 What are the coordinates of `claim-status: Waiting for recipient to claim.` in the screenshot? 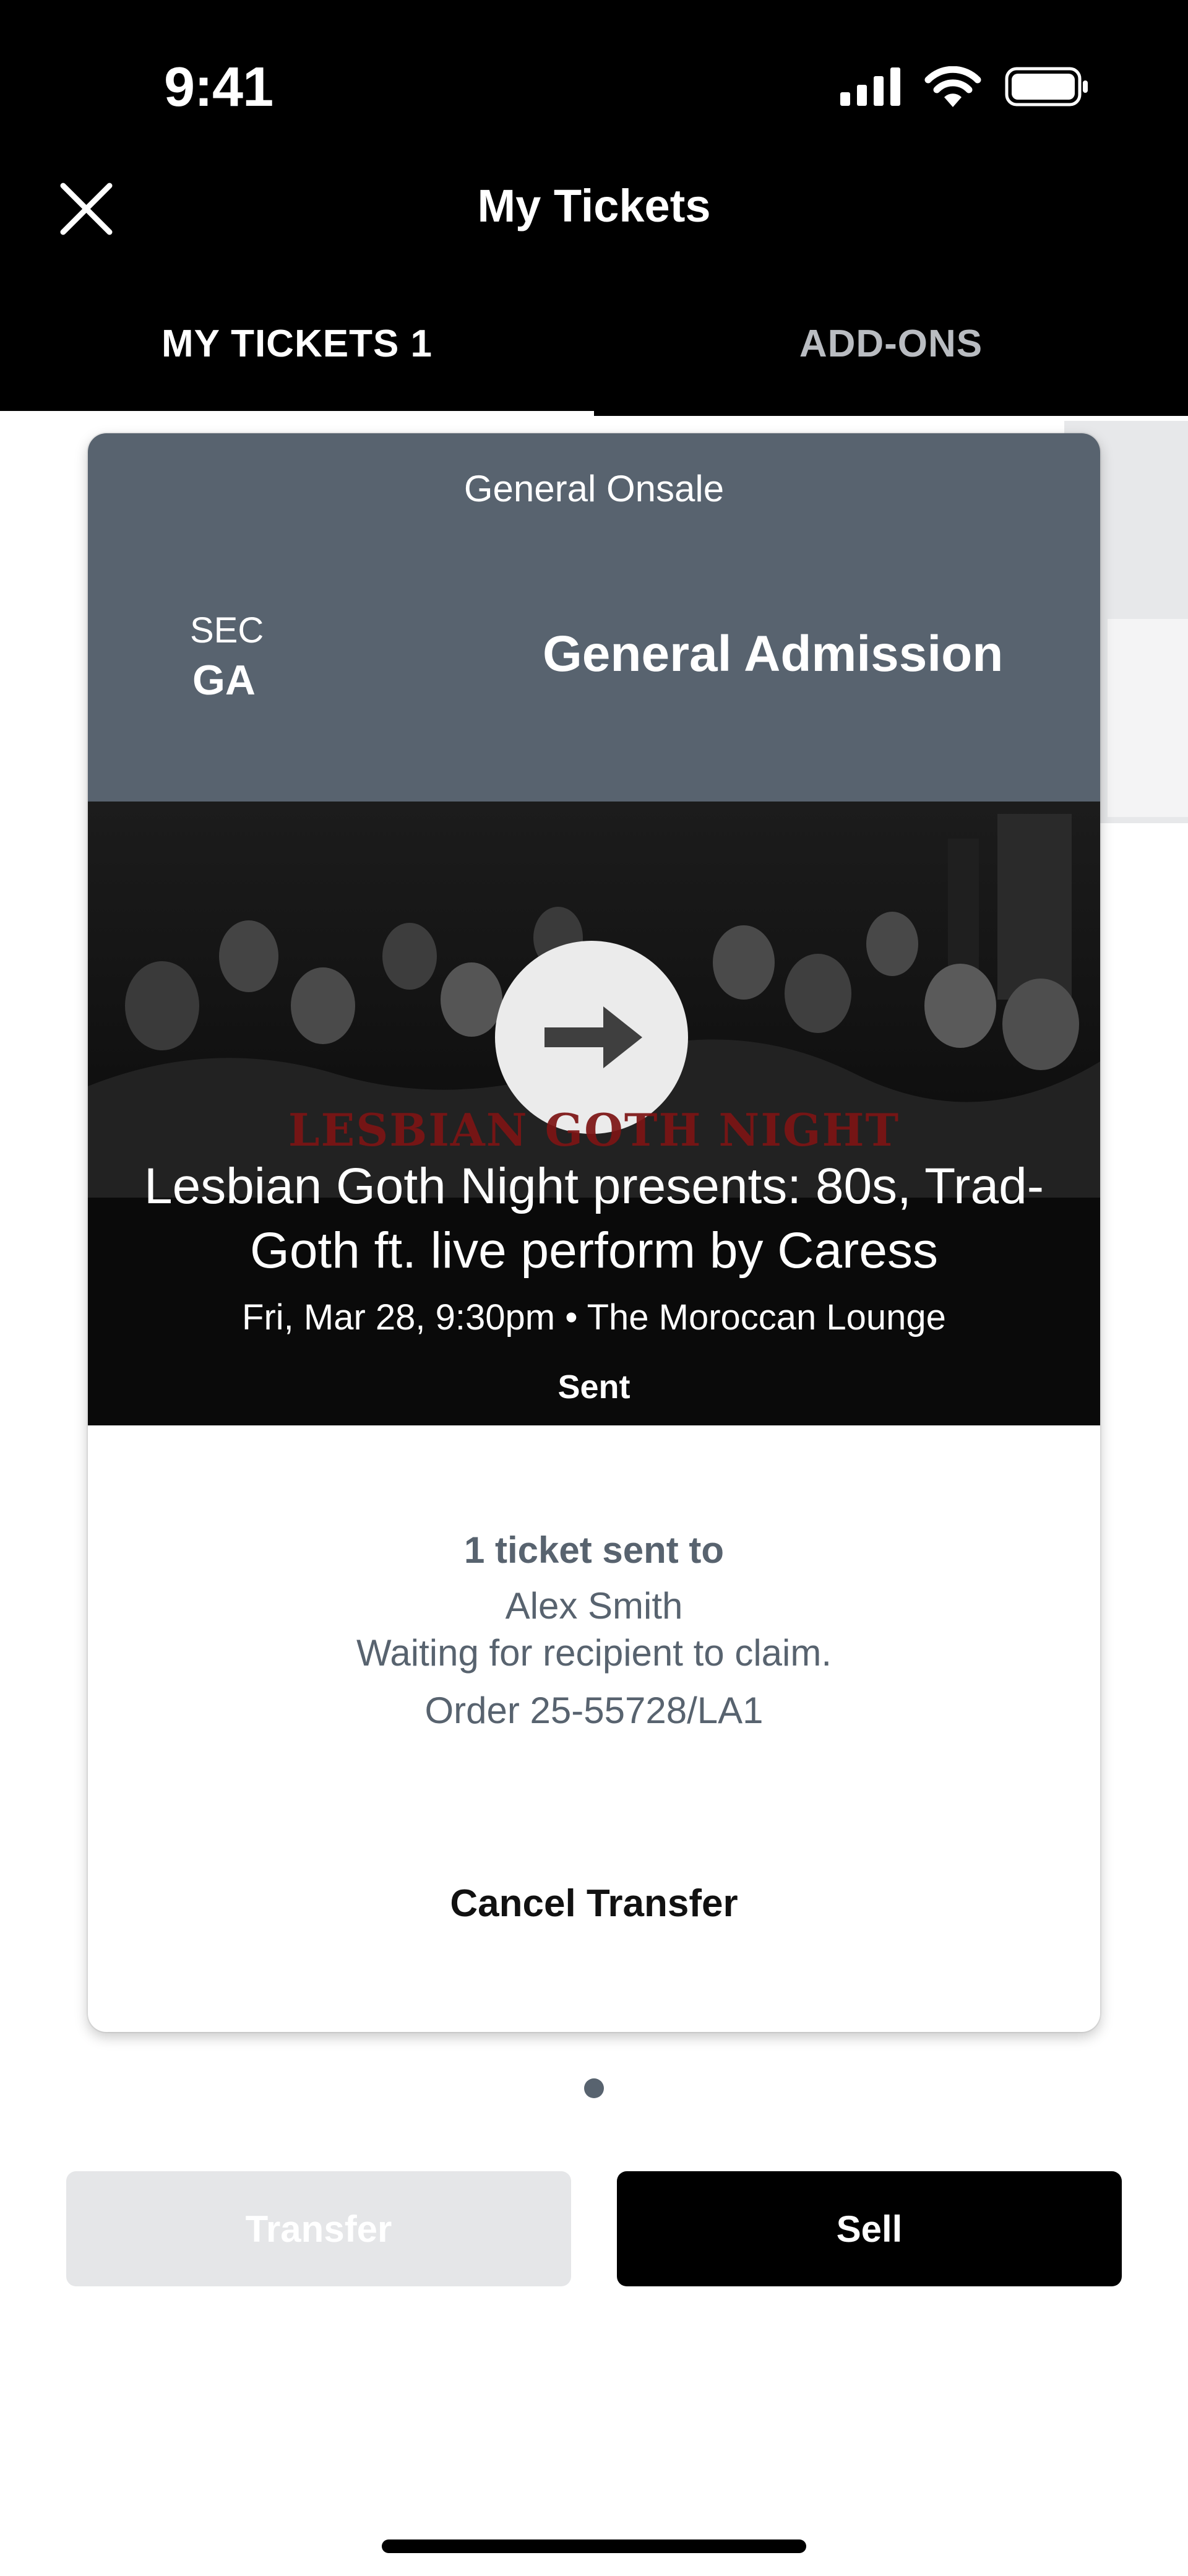 It's located at (594, 1653).